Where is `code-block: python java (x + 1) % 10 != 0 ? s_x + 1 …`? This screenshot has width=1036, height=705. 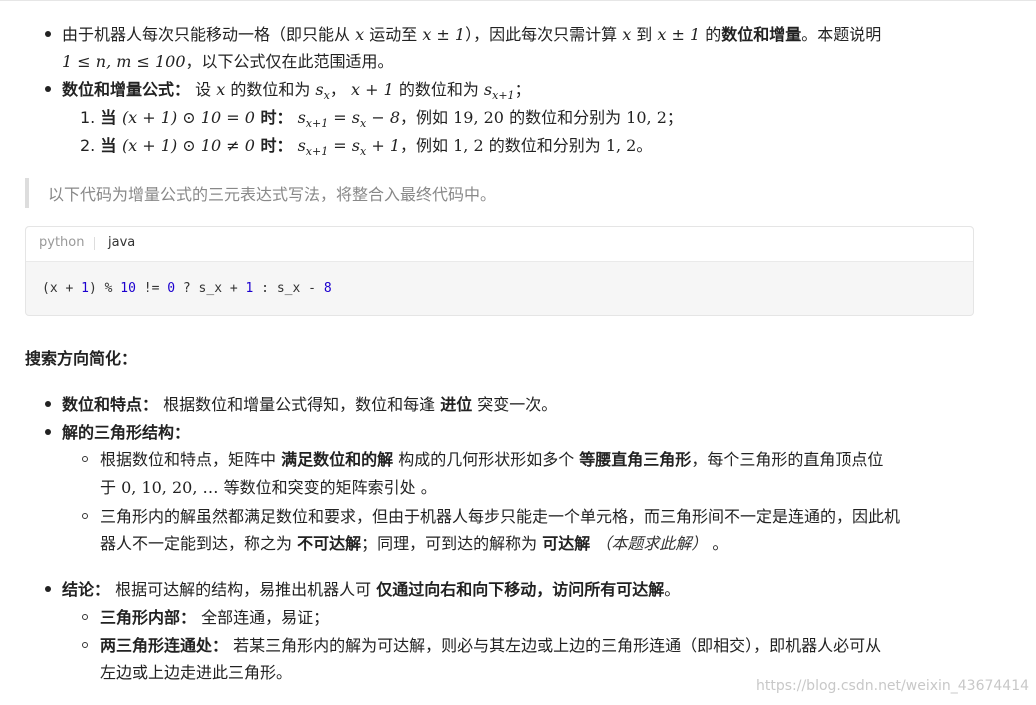
code-block: python java (x + 1) % 10 != 0 ? s_x + 1 … is located at coordinates (499, 271).